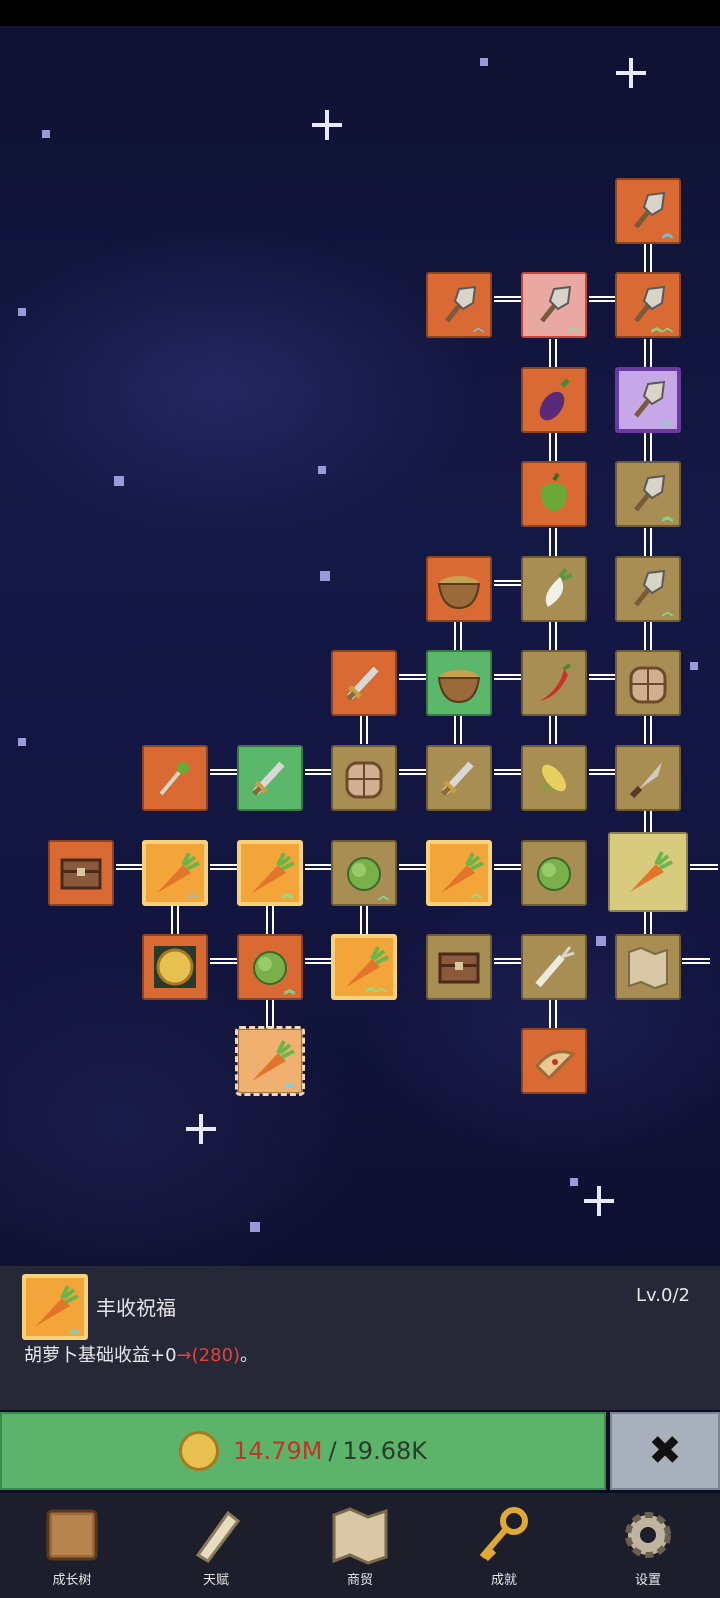  Describe the element at coordinates (667, 233) in the screenshot. I see `upgrade-arrow-icon: ︽` at that location.